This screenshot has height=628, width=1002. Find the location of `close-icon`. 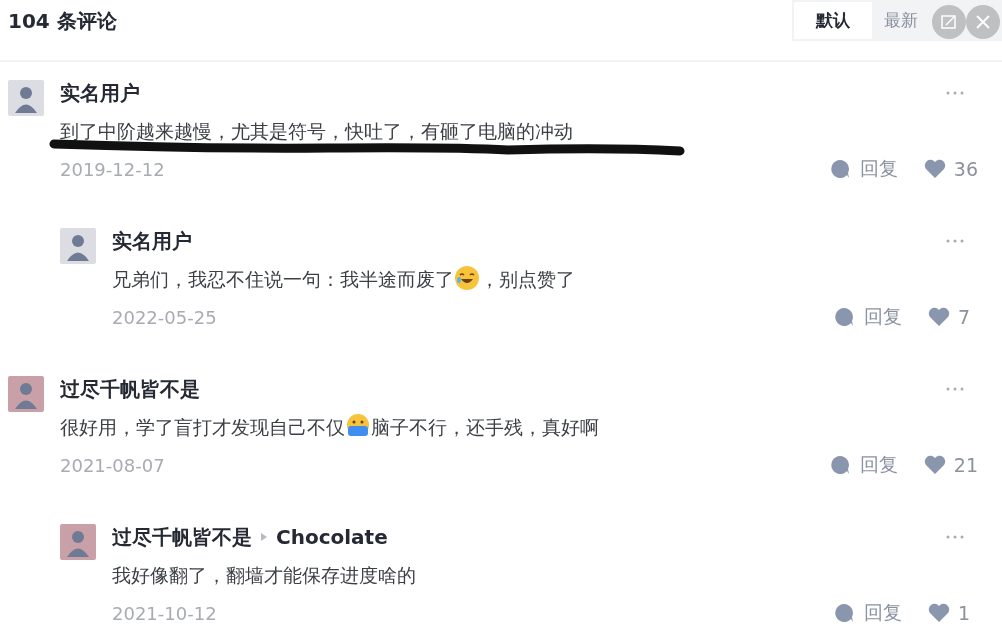

close-icon is located at coordinates (983, 22).